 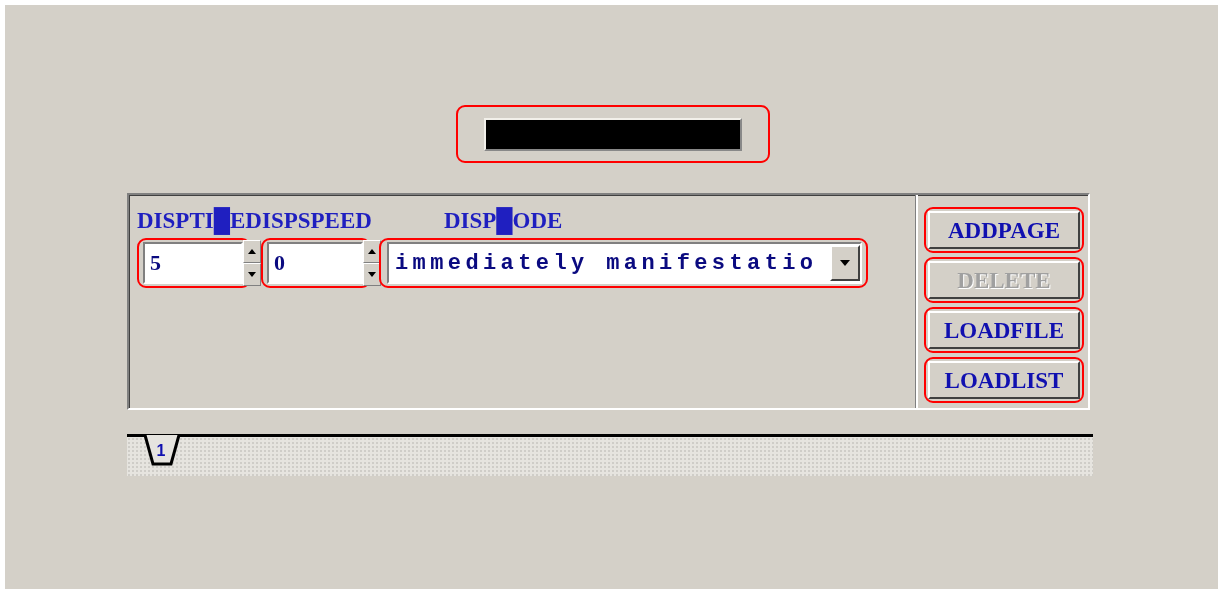 I want to click on spin-field: 0, so click(x=315, y=263).